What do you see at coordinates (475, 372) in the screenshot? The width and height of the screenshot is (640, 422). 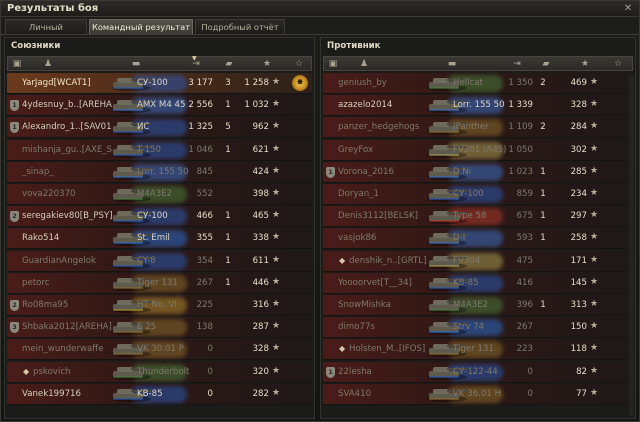 I see `table-row: 1 22lesha СУ-122-44 0 82 ★` at bounding box center [475, 372].